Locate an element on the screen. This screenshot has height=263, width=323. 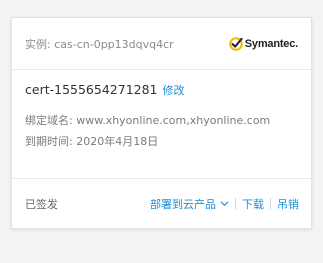
instance-info: 实例: cas-cn-0pp13dqvq4c​r is located at coordinates (99, 44).